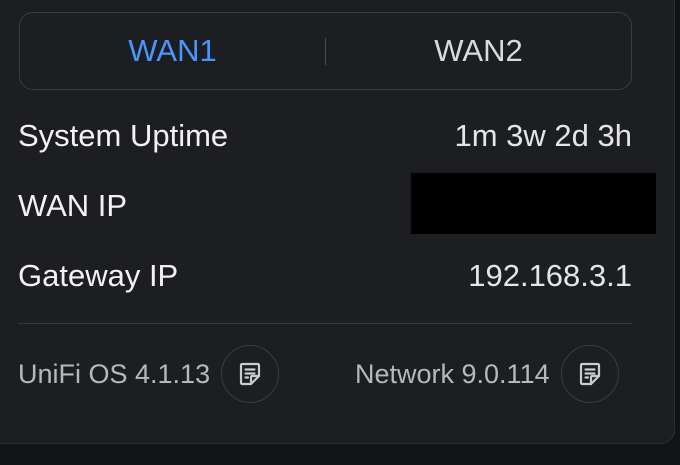 Image resolution: width=680 pixels, height=465 pixels. I want to click on network-version-group: Network 9.0.114, so click(487, 374).